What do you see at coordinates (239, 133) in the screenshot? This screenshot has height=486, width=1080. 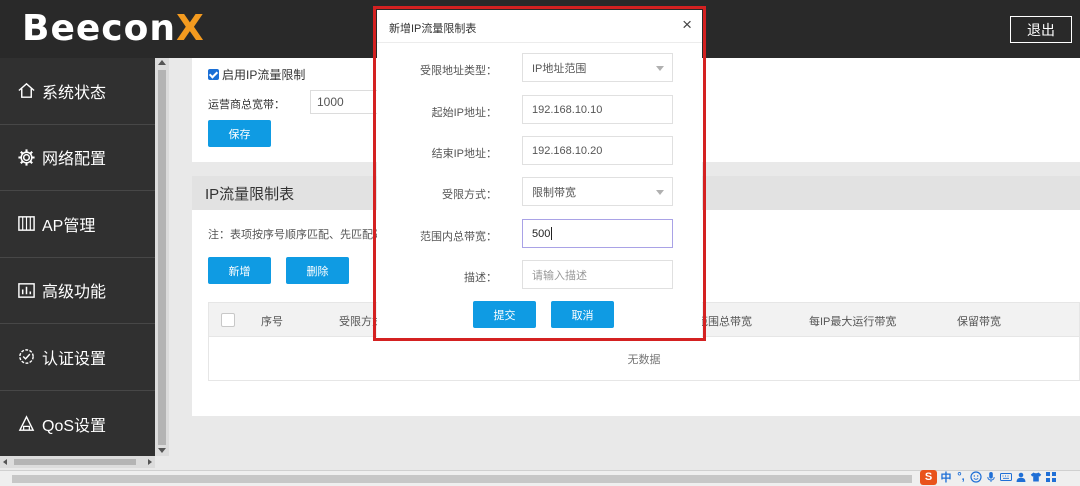 I see `save-button: 保存` at bounding box center [239, 133].